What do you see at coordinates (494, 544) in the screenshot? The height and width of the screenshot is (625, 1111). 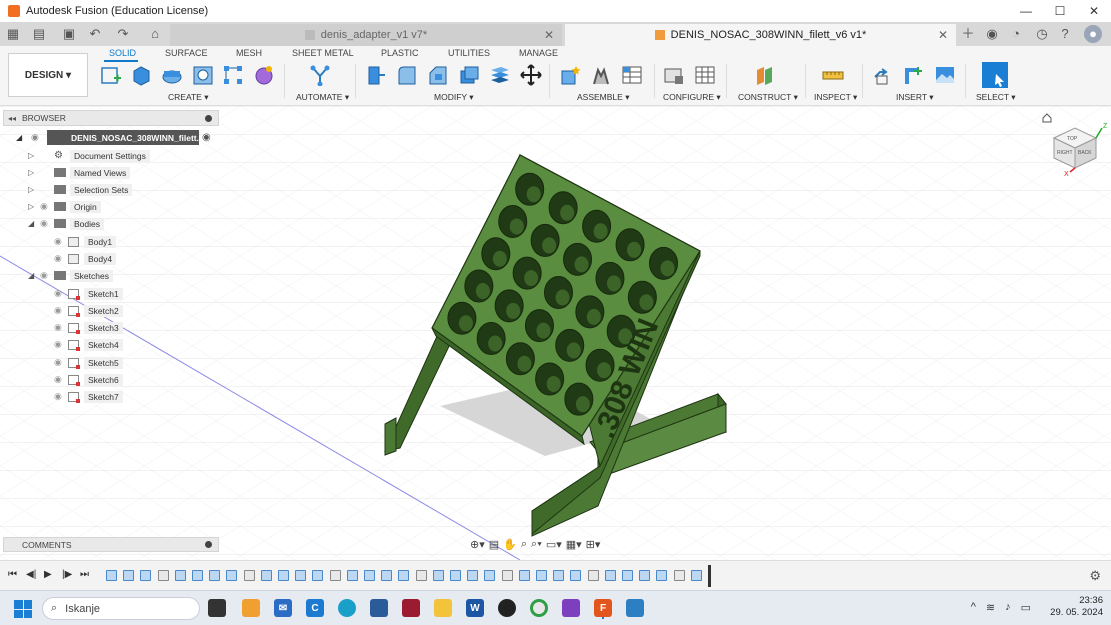 I see `look-at-icon: ▤` at bounding box center [494, 544].